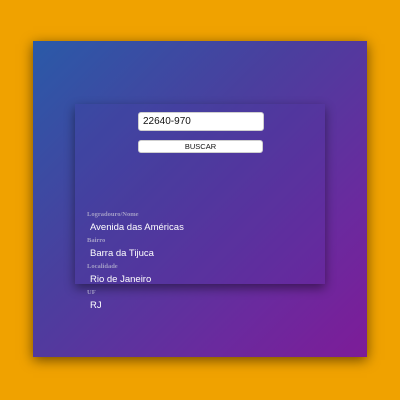 The image size is (400, 400). I want to click on localidade-value: Rio de Janeiro, so click(121, 279).